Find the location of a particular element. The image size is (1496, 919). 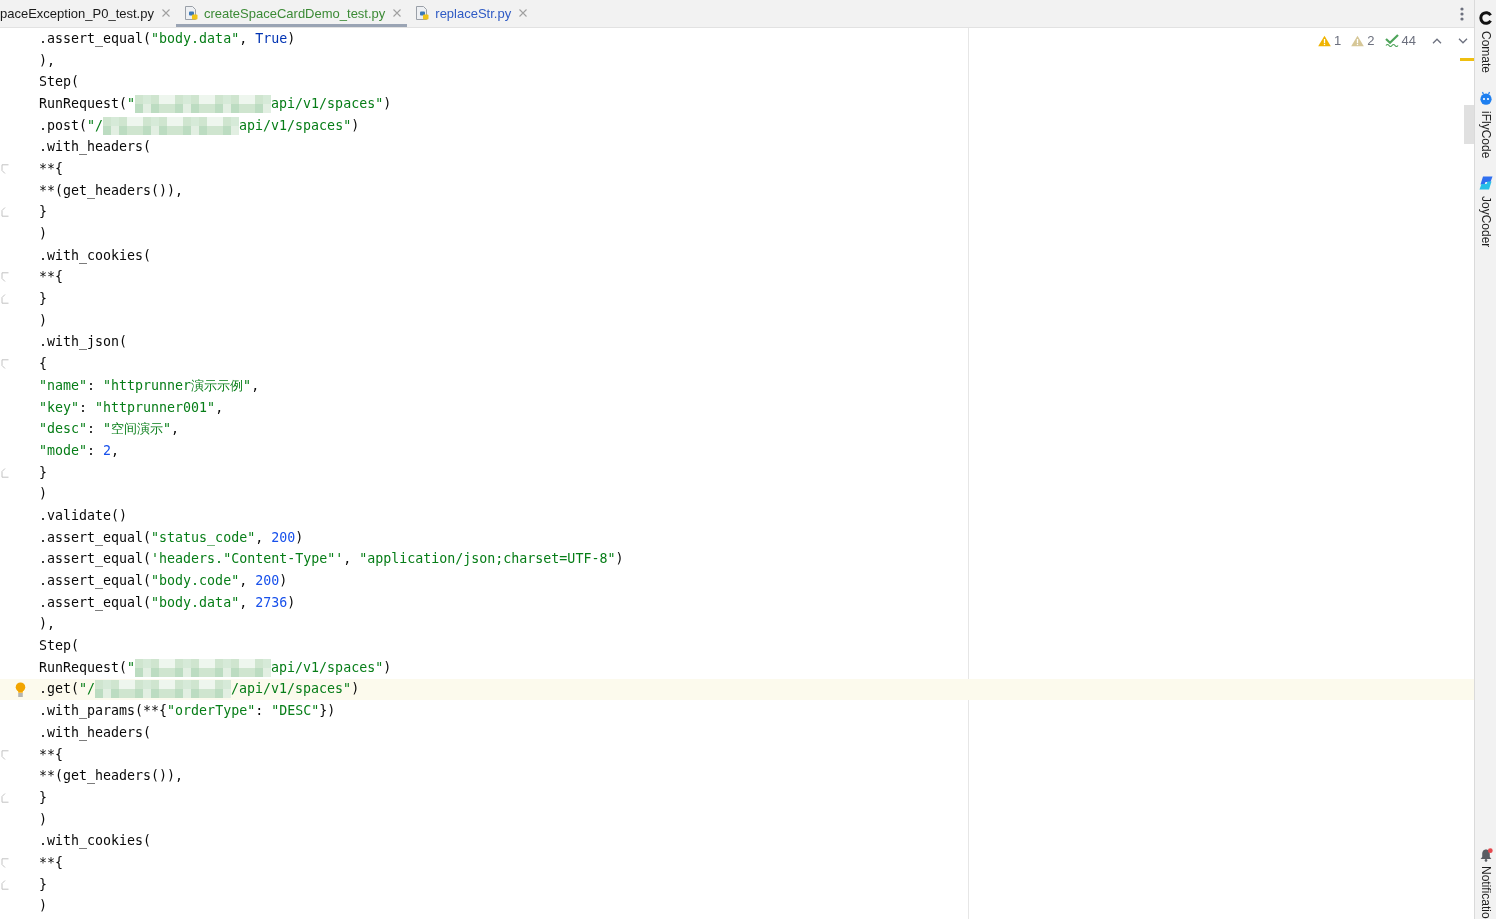

chevron-down-icon is located at coordinates (1463, 40).